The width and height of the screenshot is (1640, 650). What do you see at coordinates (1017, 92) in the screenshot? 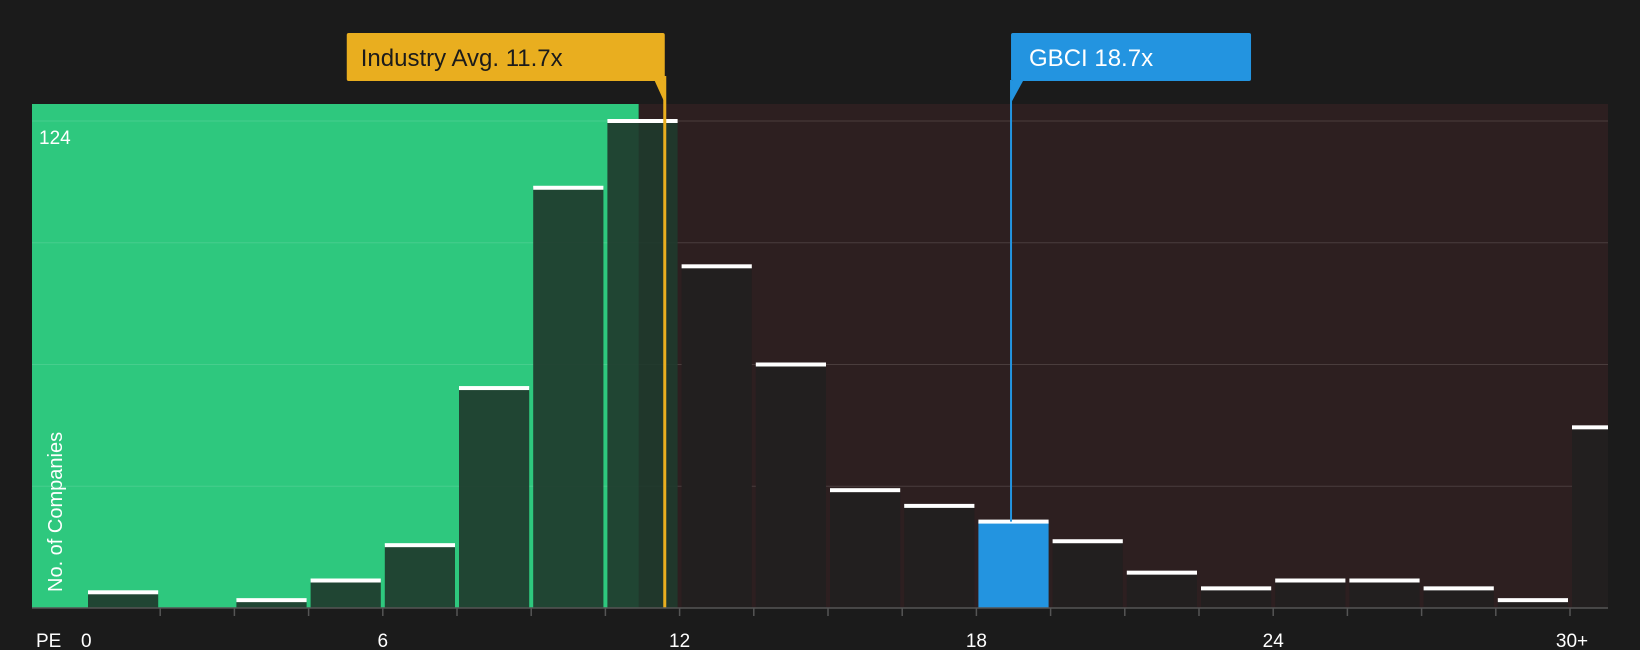
I see `company-pe-tag-pointer` at bounding box center [1017, 92].